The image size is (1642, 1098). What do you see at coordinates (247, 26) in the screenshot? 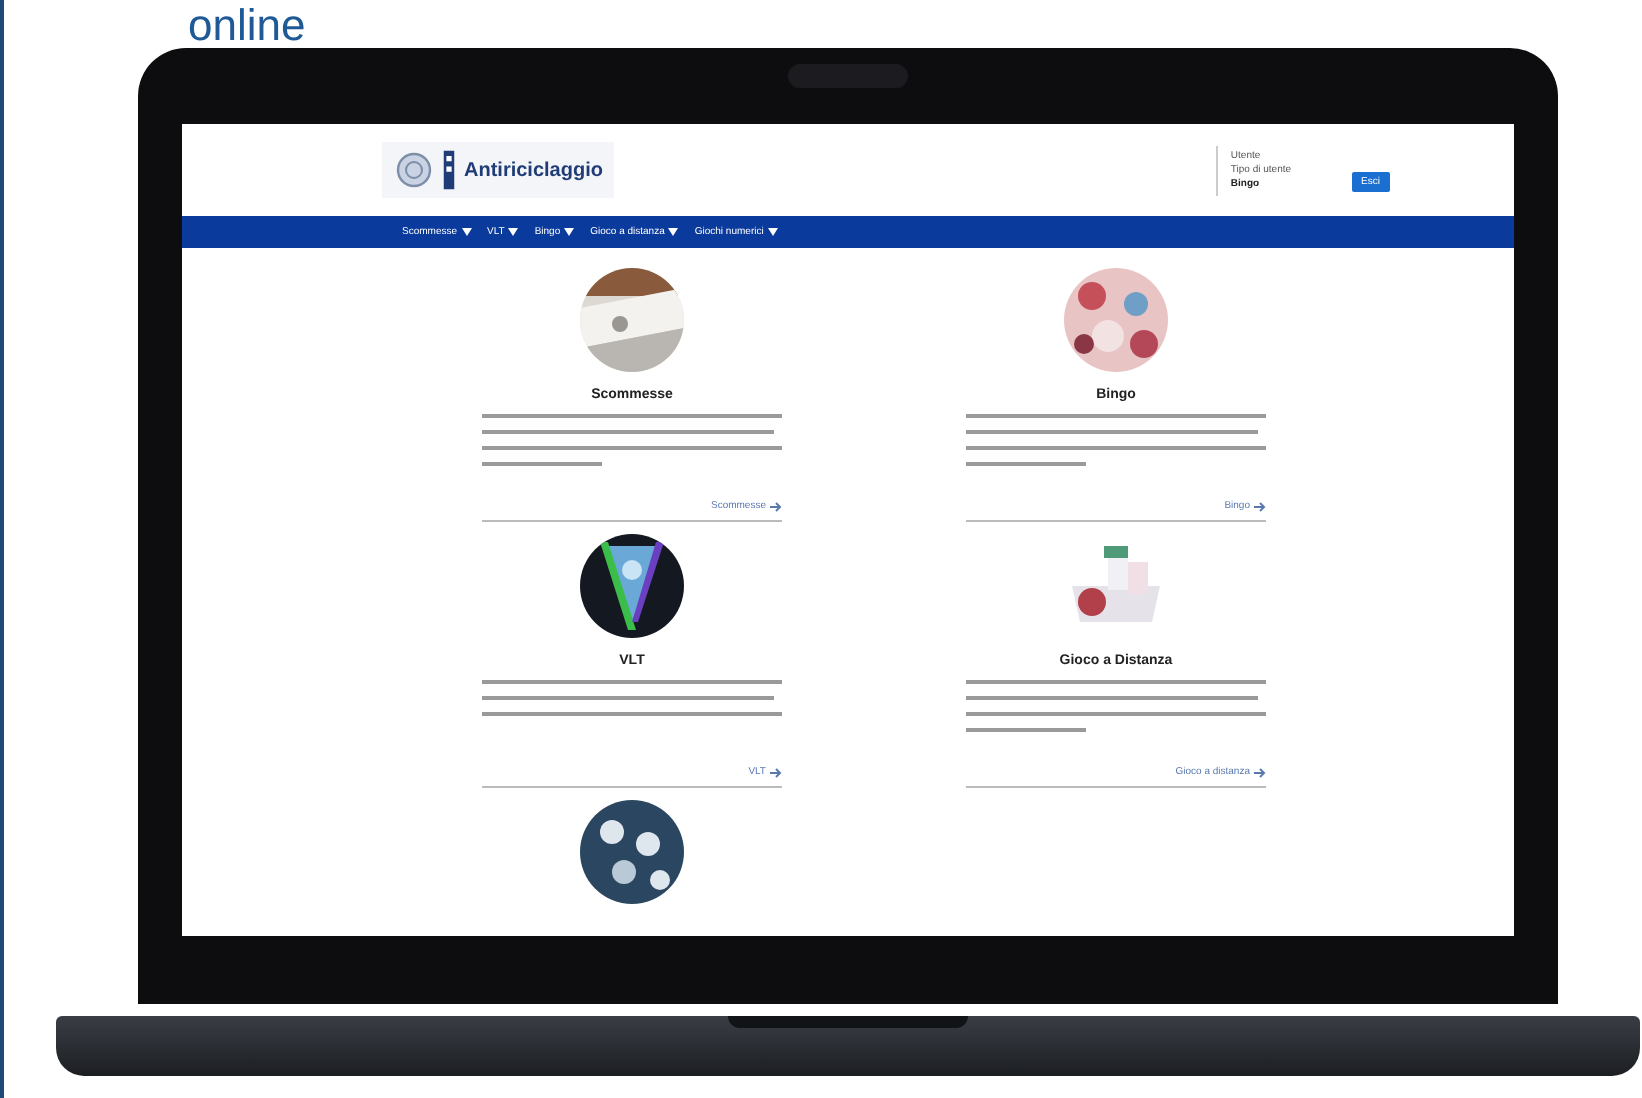
I see `page-heading: online` at bounding box center [247, 26].